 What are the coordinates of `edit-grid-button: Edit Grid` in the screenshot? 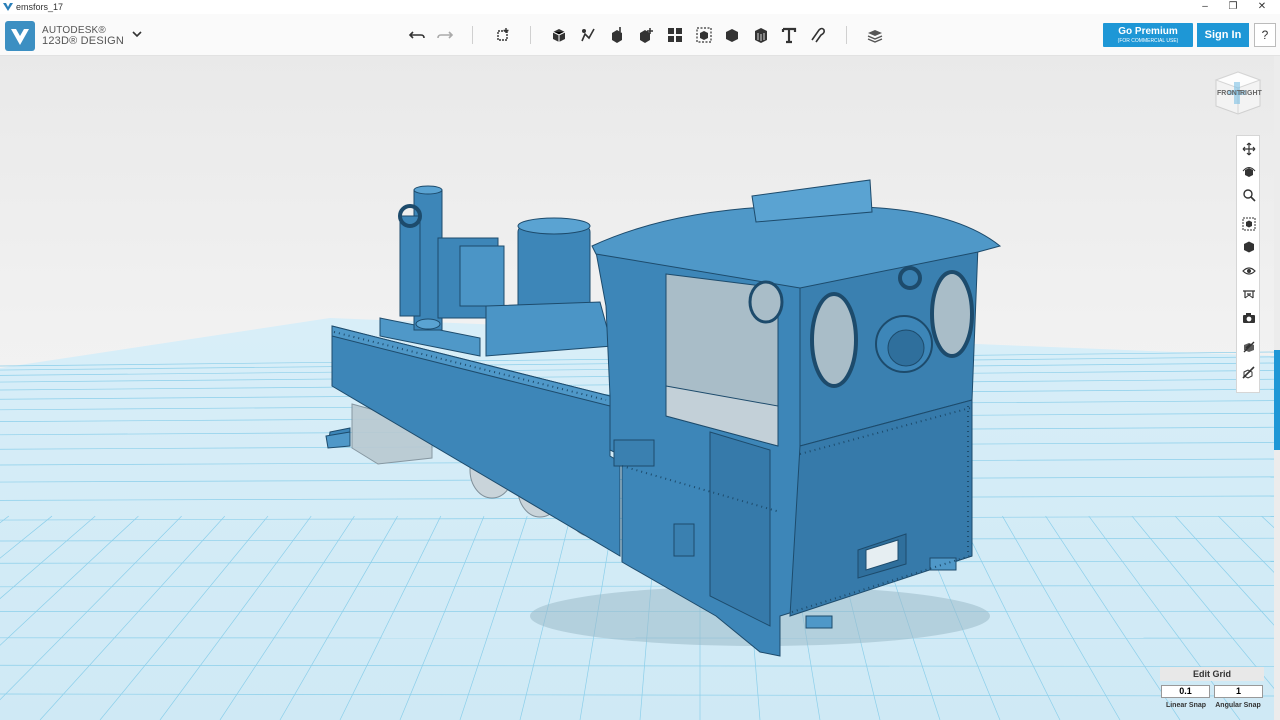 It's located at (1212, 674).